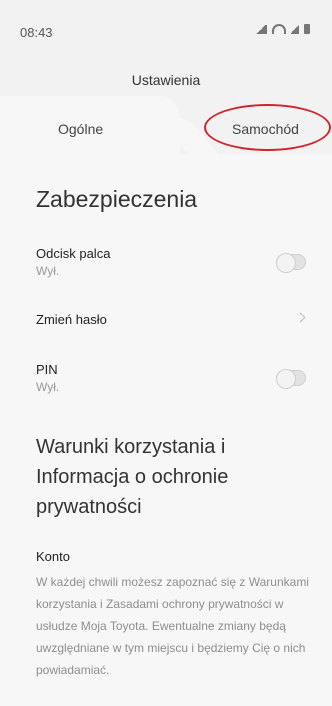 The height and width of the screenshot is (706, 332). Describe the element at coordinates (171, 266) in the screenshot. I see `fingerprint-row: Odcisk palca Wył.` at that location.